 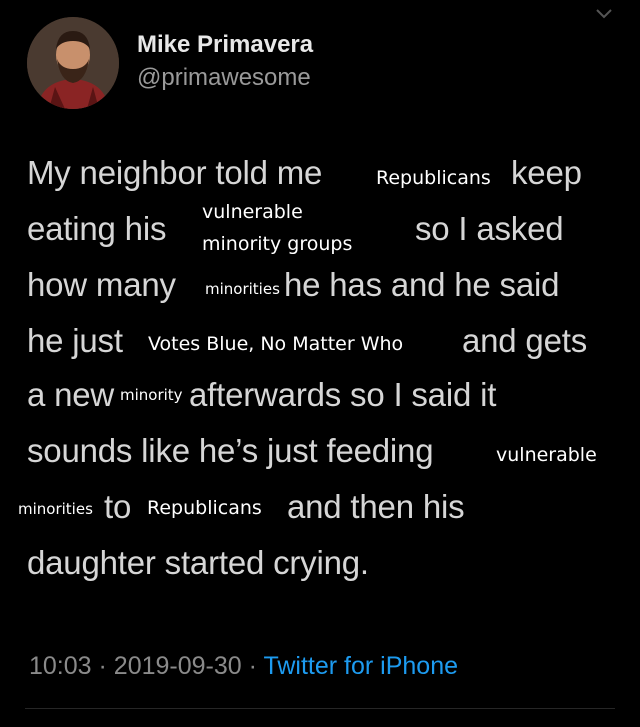 I want to click on tweet-text: daughter started crying., so click(x=198, y=562).